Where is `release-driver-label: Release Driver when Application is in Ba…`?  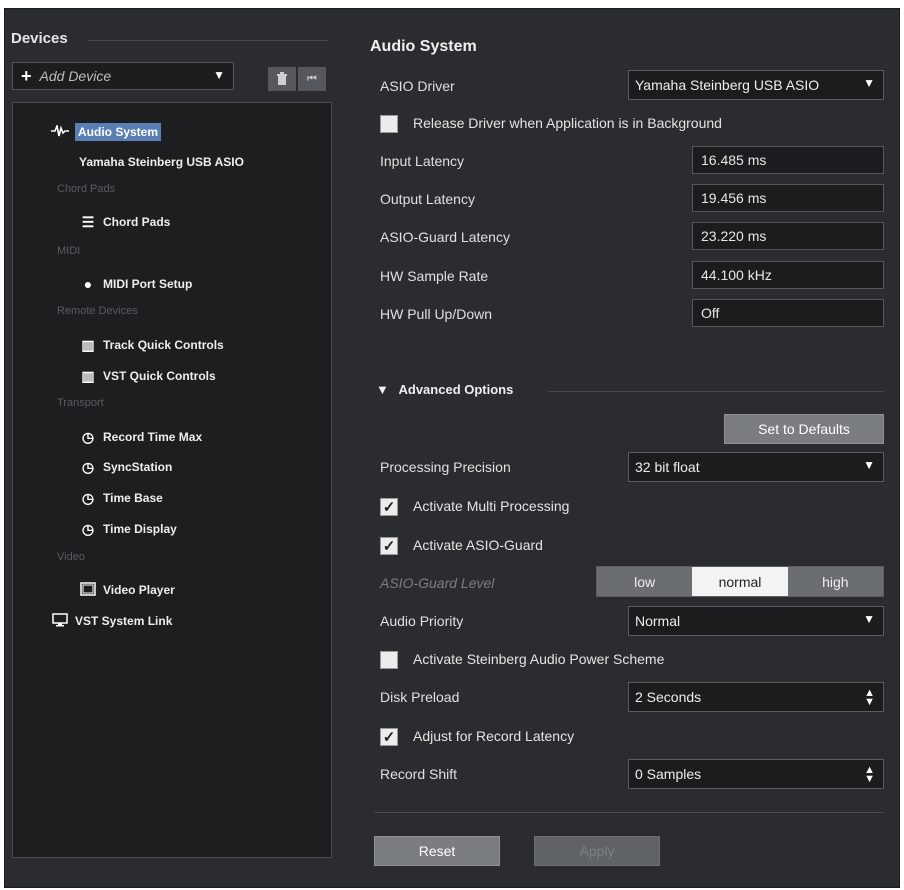
release-driver-label: Release Driver when Application is in Ba… is located at coordinates (567, 123).